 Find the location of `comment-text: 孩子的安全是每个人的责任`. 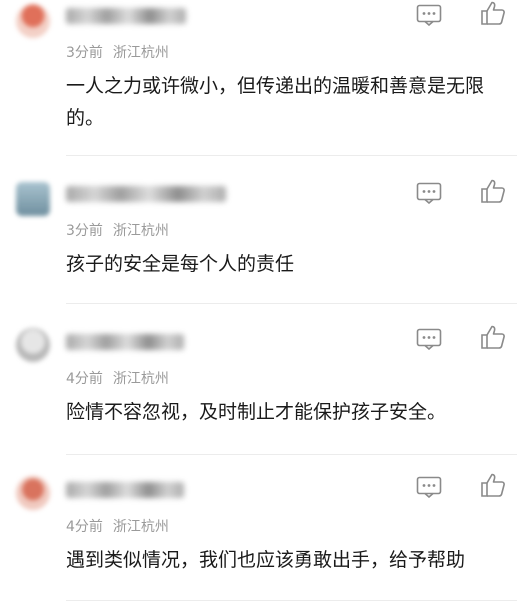

comment-text: 孩子的安全是每个人的责任 is located at coordinates (180, 264).